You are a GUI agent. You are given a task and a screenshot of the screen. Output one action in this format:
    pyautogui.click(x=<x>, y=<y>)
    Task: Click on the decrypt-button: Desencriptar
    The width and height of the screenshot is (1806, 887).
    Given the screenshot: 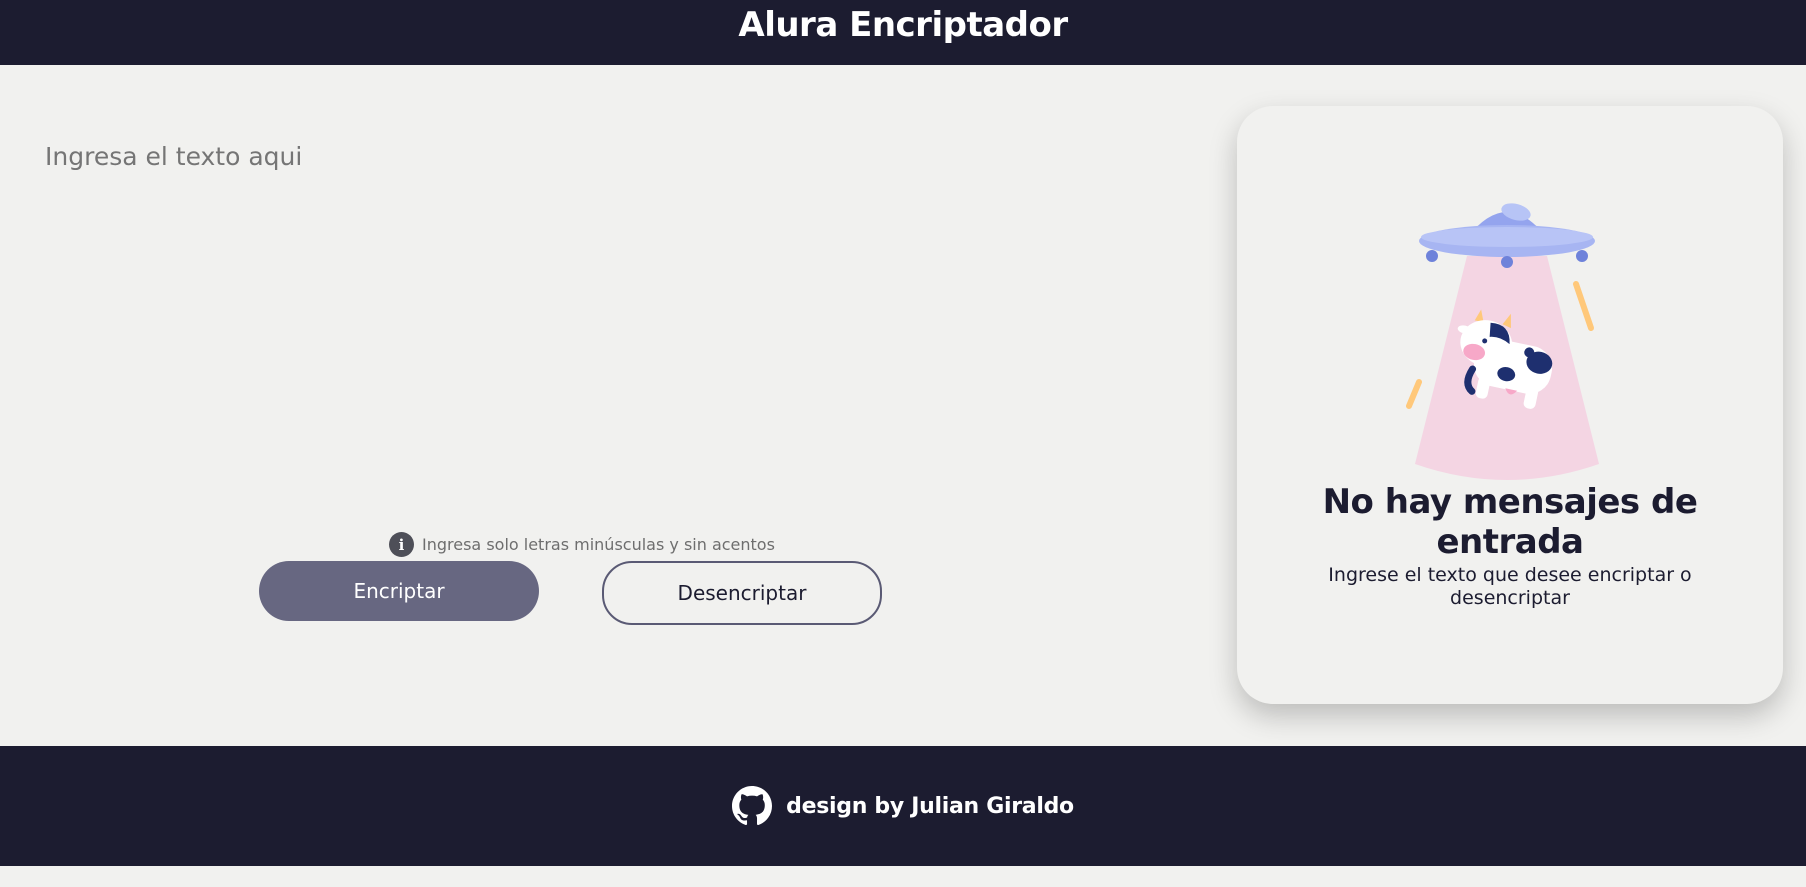 What is the action you would take?
    pyautogui.click(x=742, y=593)
    